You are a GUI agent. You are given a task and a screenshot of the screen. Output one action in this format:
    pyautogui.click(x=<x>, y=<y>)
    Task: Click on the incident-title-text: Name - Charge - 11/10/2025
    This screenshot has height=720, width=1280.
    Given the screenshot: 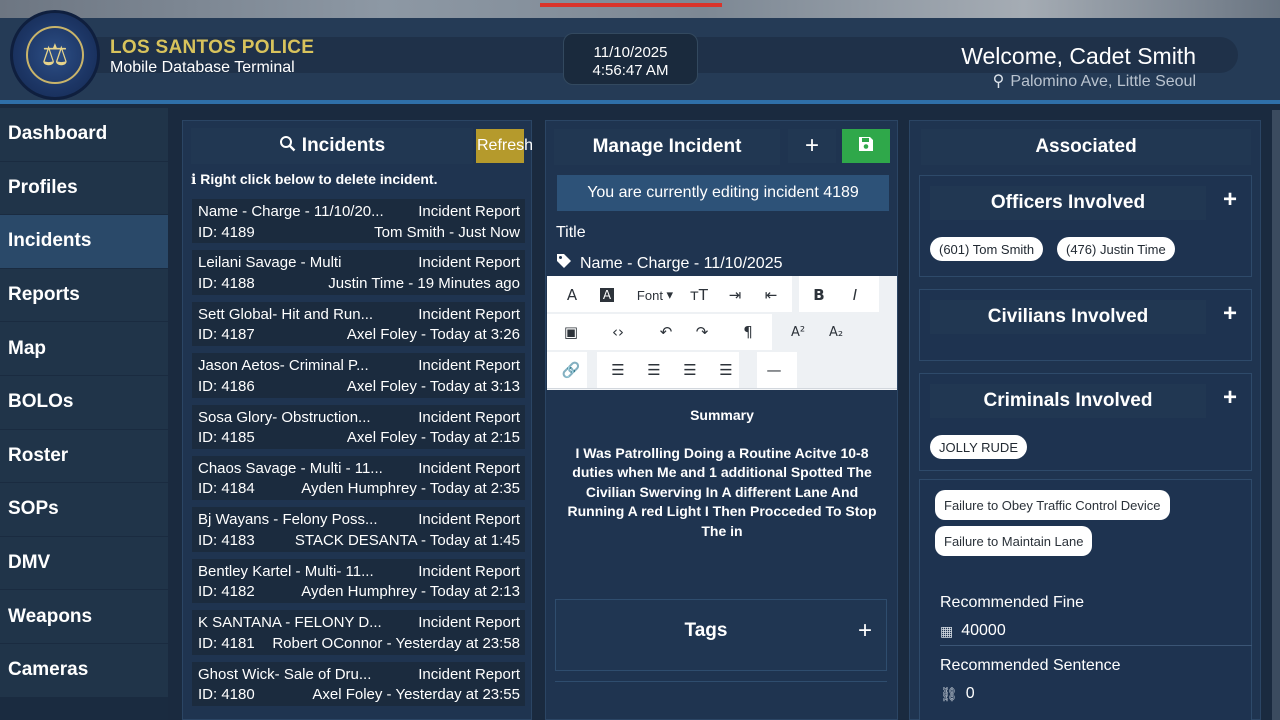 What is the action you would take?
    pyautogui.click(x=681, y=263)
    